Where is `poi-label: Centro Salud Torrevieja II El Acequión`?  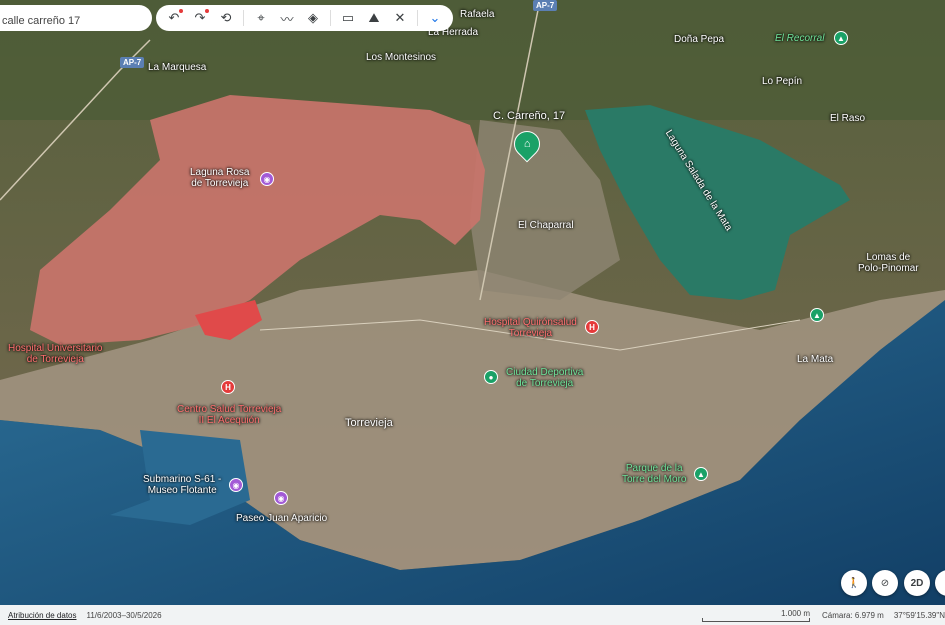 poi-label: Centro Salud Torrevieja II El Acequión is located at coordinates (229, 415).